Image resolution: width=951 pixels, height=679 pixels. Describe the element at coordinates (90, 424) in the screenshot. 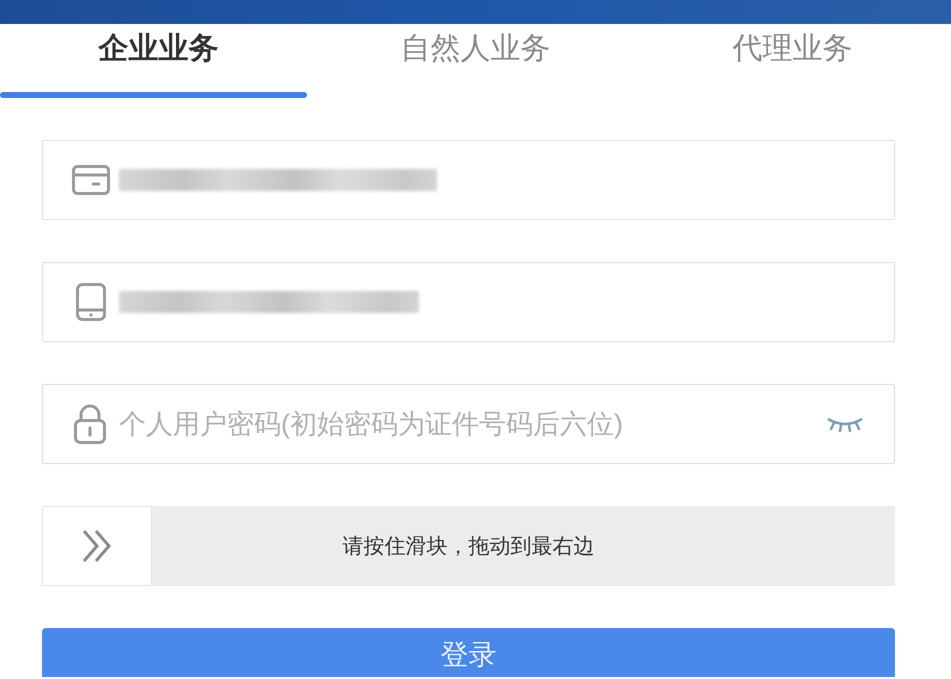

I see `lock-icon` at that location.